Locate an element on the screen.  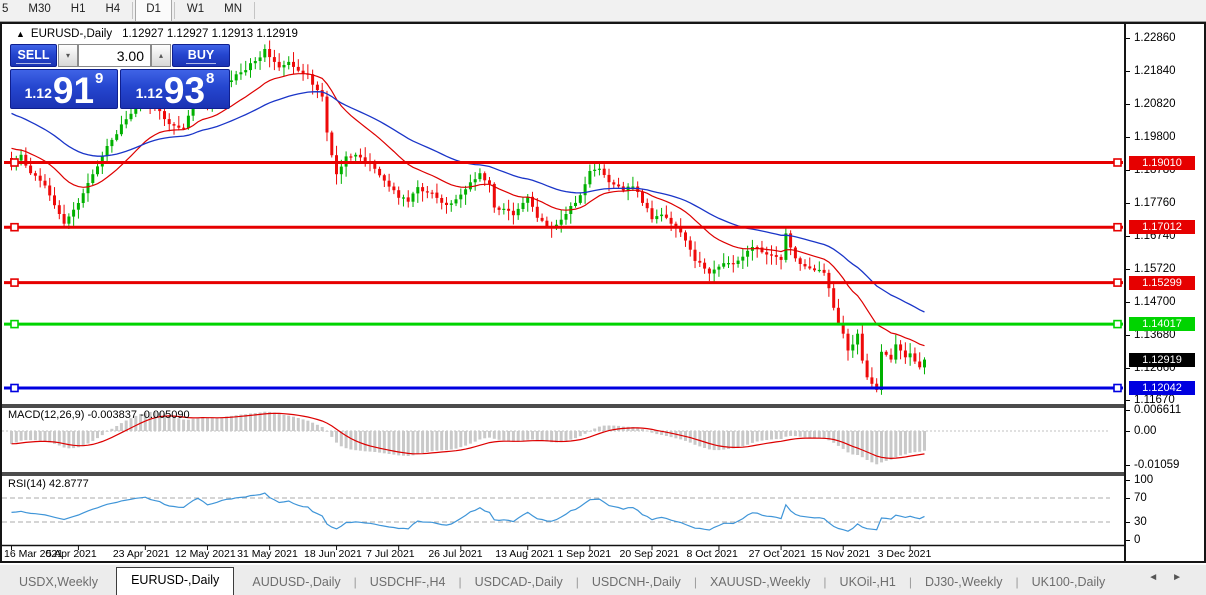
chevron-down-icon: ▾ is located at coordinates (67, 55).